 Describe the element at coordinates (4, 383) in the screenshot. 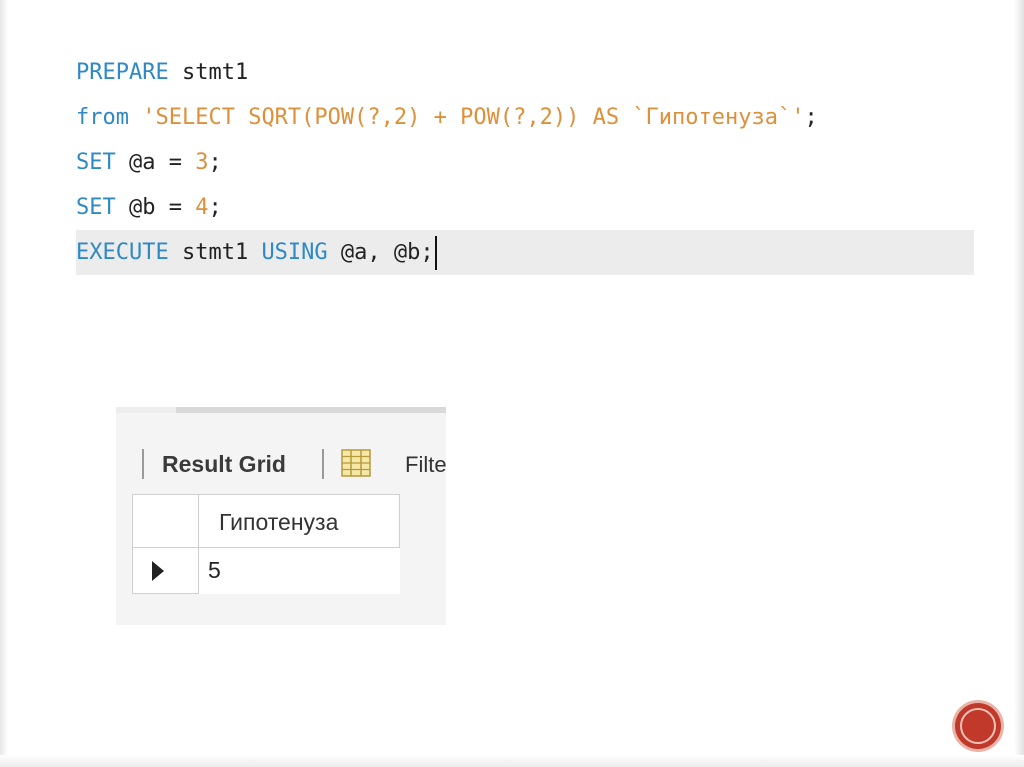

I see `slide-left-edge` at that location.